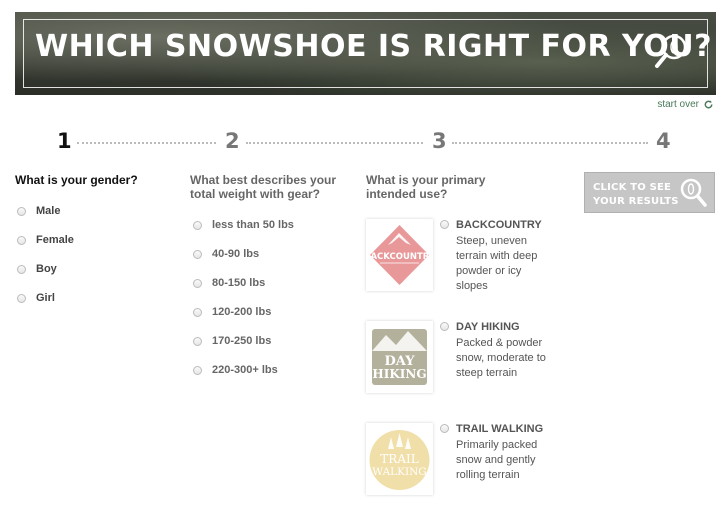  I want to click on backcountry-badge-icon: BACKCOUNTRY, so click(400, 255).